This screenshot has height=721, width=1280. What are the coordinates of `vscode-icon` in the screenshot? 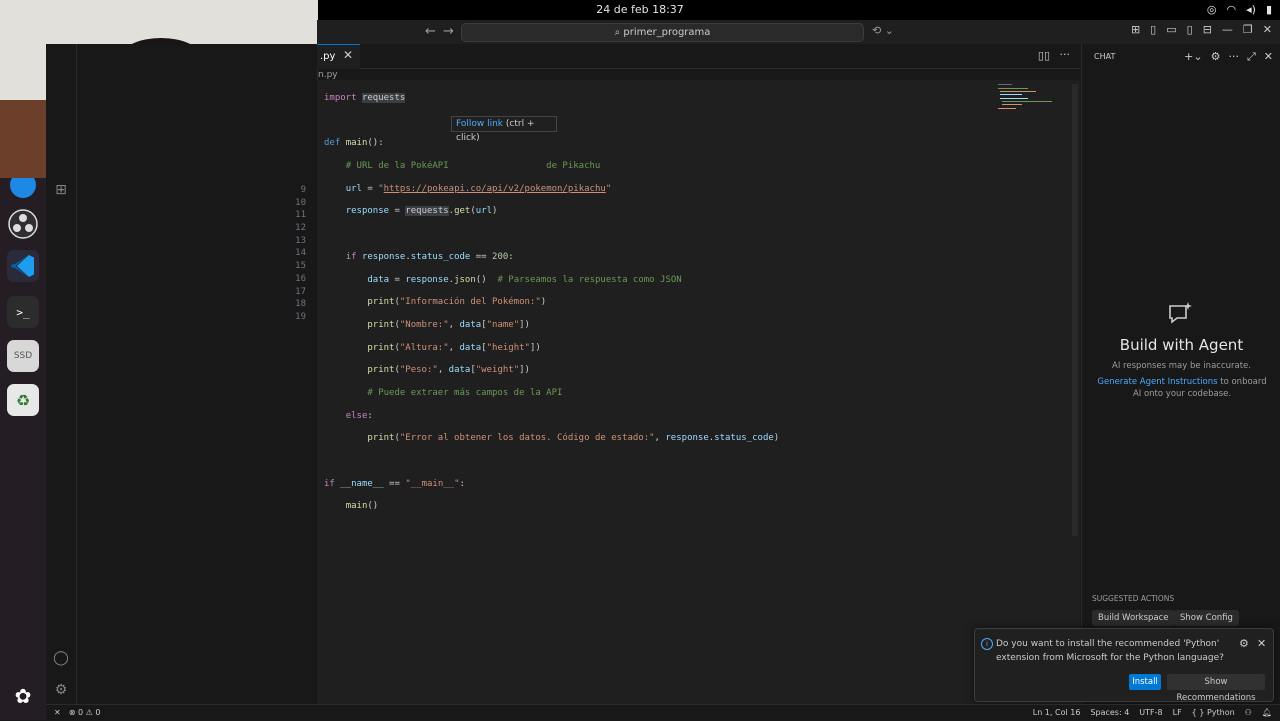 It's located at (23, 266).